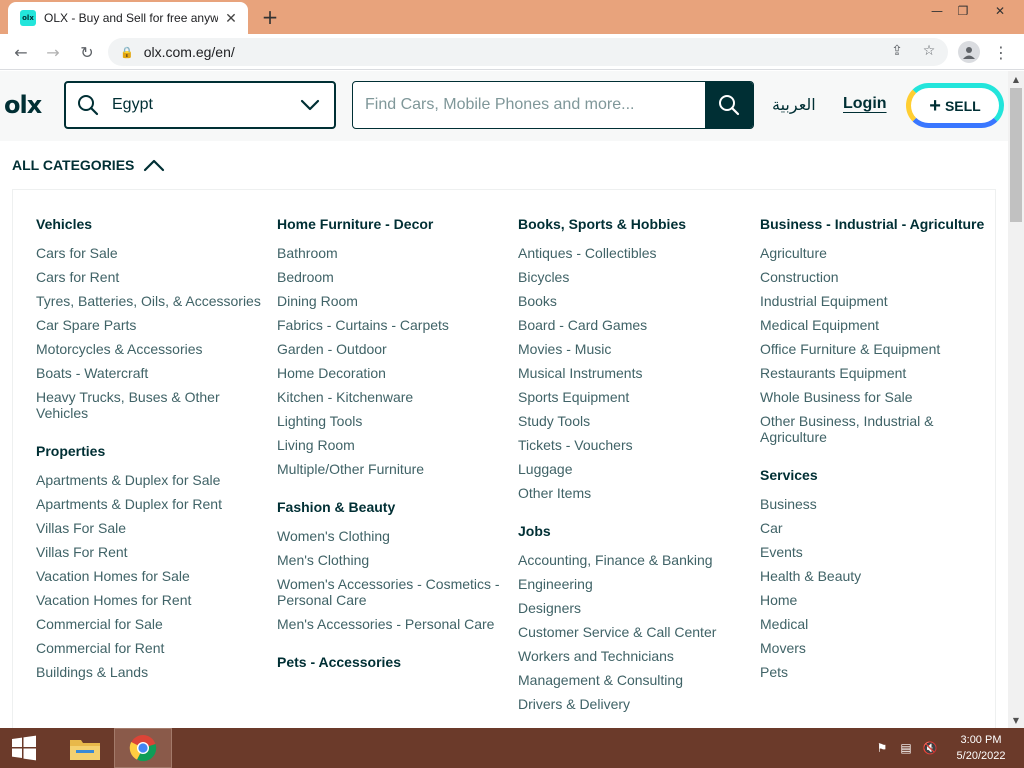 The image size is (1024, 768). Describe the element at coordinates (955, 105) in the screenshot. I see `sell-button: + SELL` at that location.